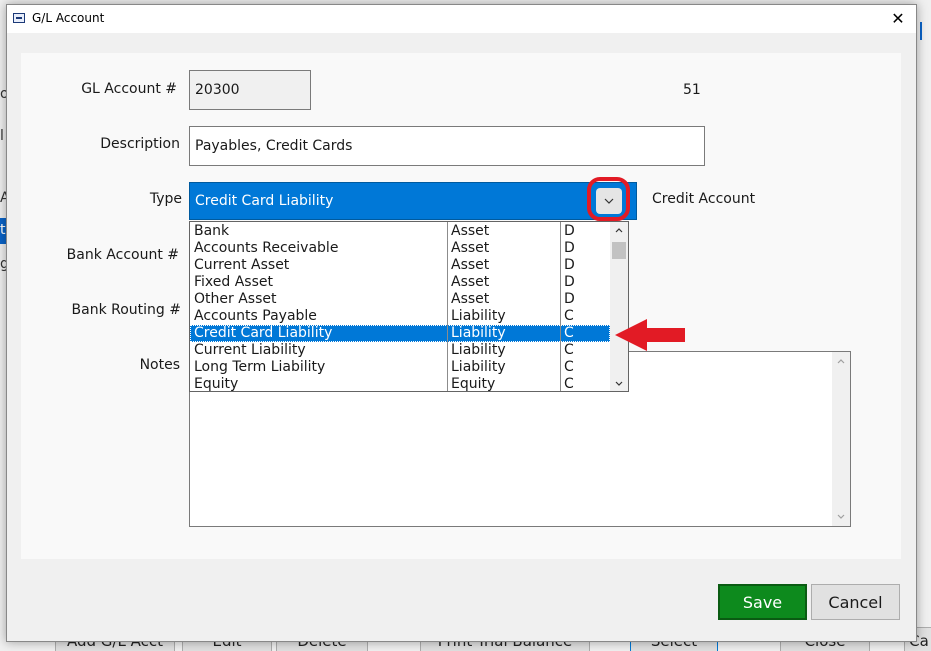  What do you see at coordinates (255, 316) in the screenshot?
I see `option-name: Accounts Payable` at bounding box center [255, 316].